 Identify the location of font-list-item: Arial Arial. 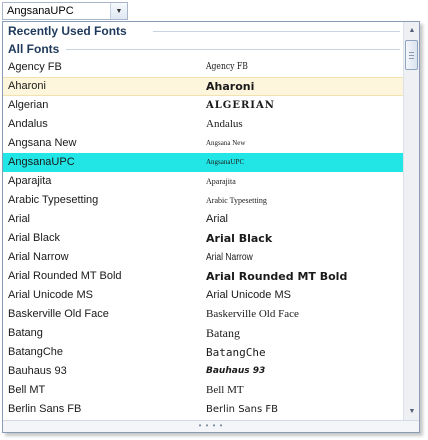
(203, 219).